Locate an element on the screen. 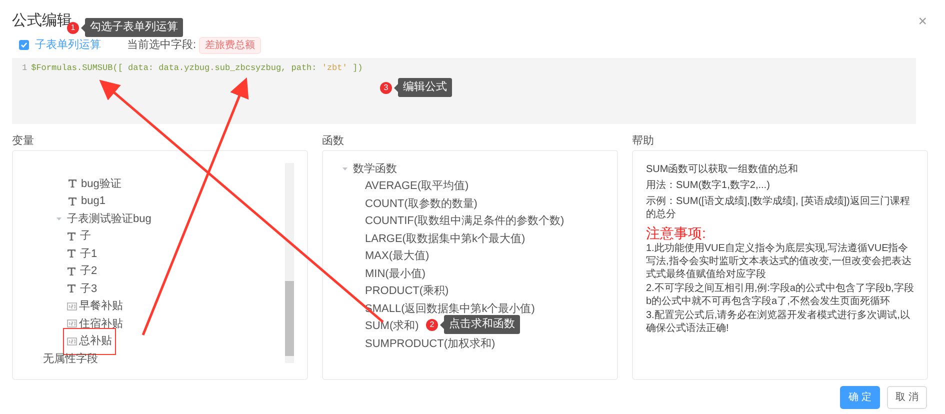 Image resolution: width=945 pixels, height=414 pixels. help-text: 1.此功能使用VUE自定义指令为底层实现,写法遵循VUE指令写法,指令会实时监听文本表达式的值改变,一但改变会把表达式式最终值赋值给对应字段 is located at coordinates (779, 261).